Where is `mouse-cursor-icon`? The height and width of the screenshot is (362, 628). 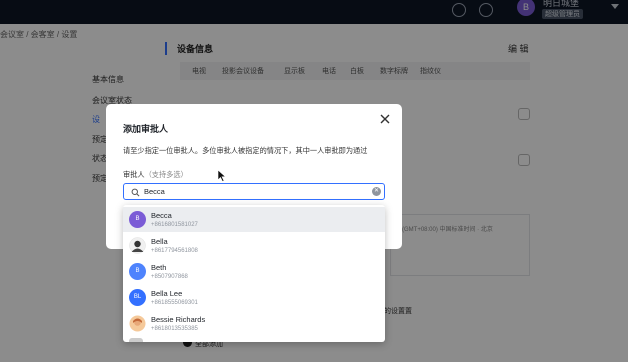
mouse-cursor-icon is located at coordinates (222, 175).